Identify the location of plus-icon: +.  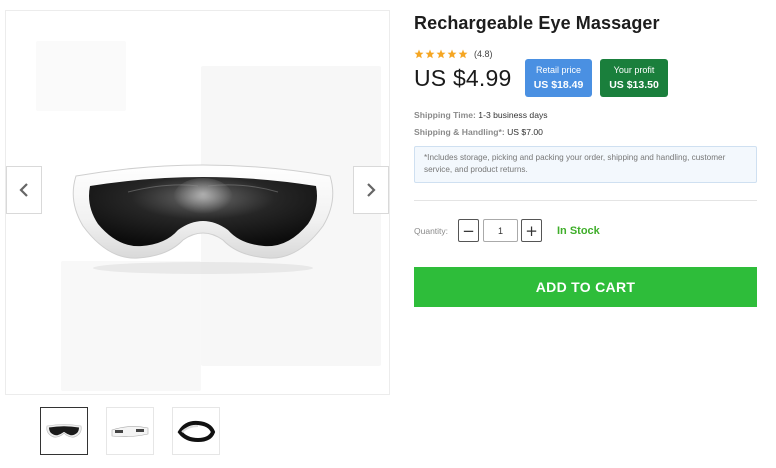
(531, 230).